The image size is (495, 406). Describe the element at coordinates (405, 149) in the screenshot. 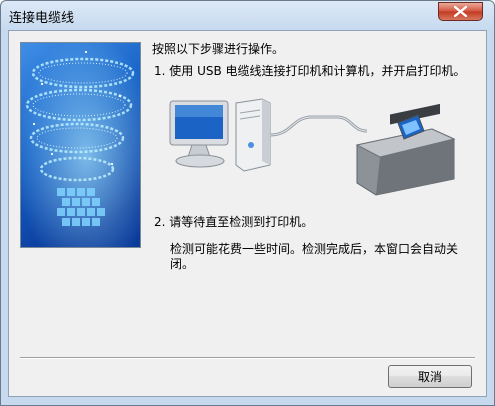

I see `printer-icon` at that location.